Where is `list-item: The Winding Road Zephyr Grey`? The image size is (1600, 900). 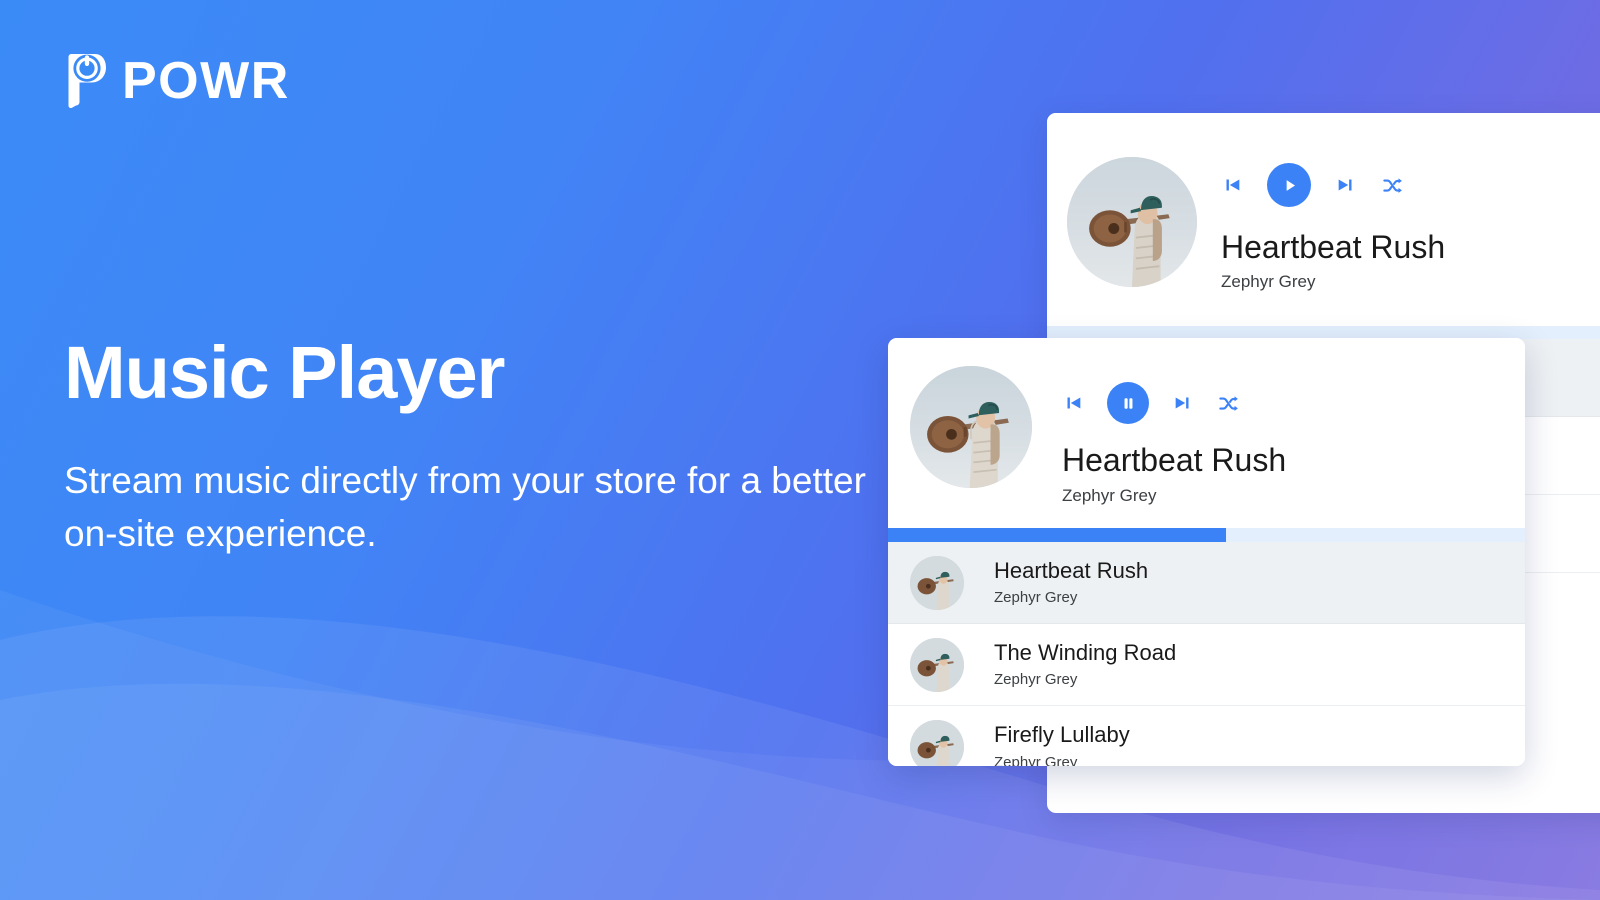
list-item: The Winding Road Zephyr Grey is located at coordinates (1206, 665).